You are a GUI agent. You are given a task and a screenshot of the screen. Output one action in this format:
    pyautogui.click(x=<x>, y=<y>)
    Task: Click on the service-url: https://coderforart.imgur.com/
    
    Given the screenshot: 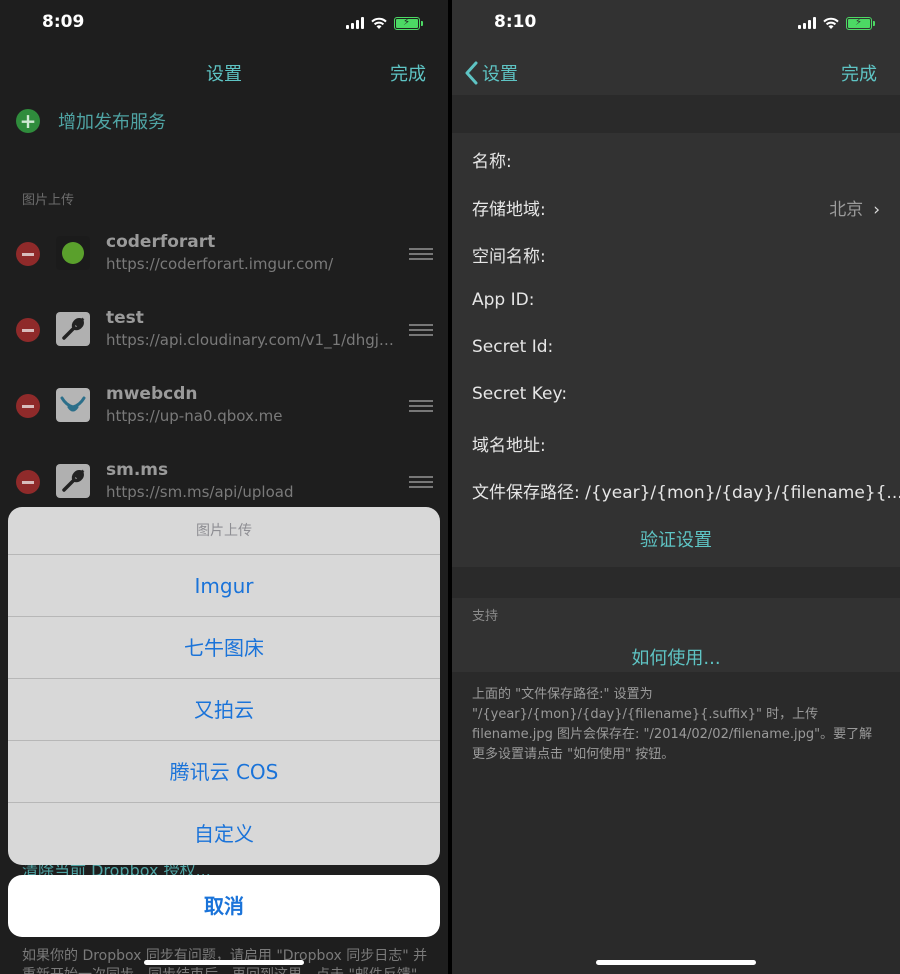 What is the action you would take?
    pyautogui.click(x=220, y=264)
    